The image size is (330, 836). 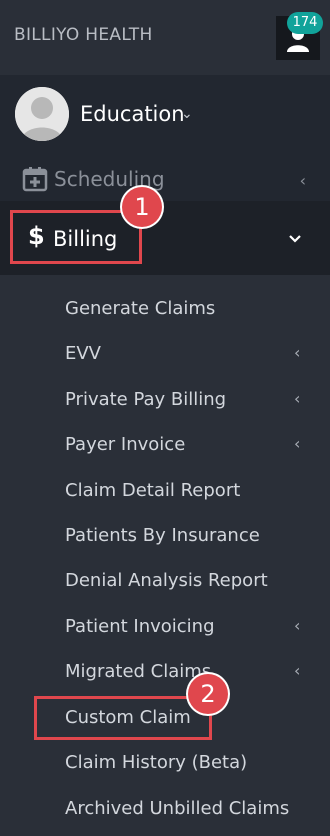 I want to click on nav-item-scheduling: Scheduling ‹, so click(x=165, y=181).